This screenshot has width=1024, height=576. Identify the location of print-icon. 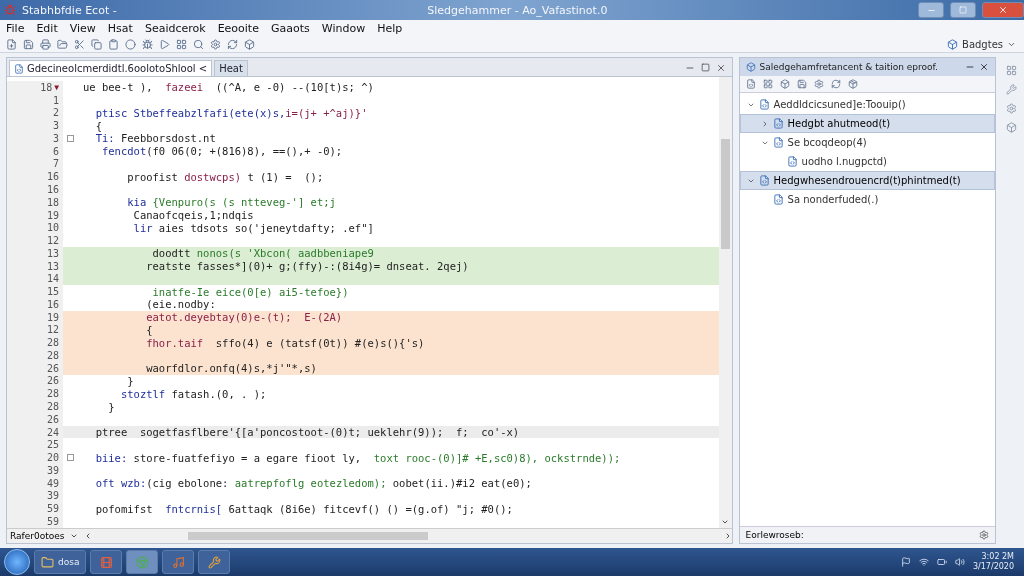
(45, 44).